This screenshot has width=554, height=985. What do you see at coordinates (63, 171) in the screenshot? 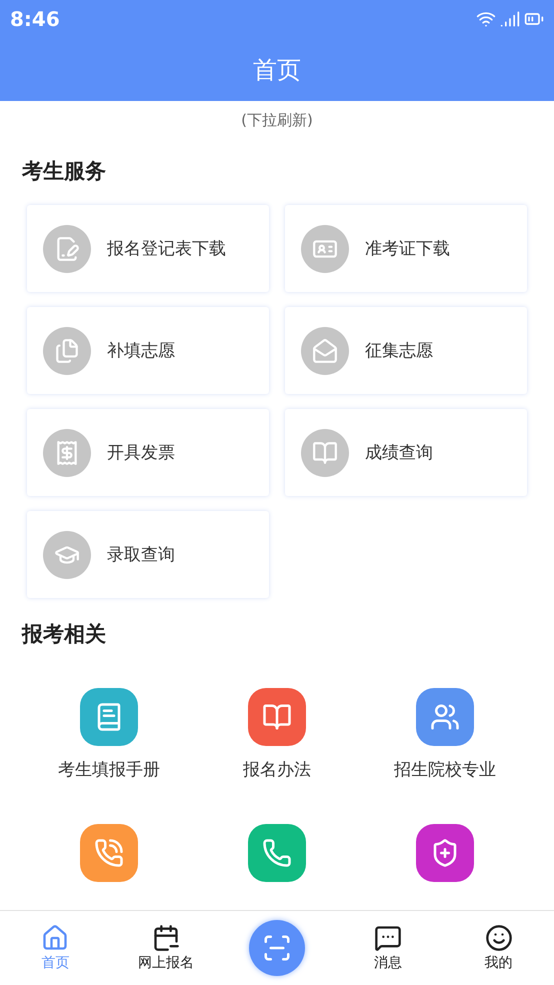
I see `section-title: 考生服务` at bounding box center [63, 171].